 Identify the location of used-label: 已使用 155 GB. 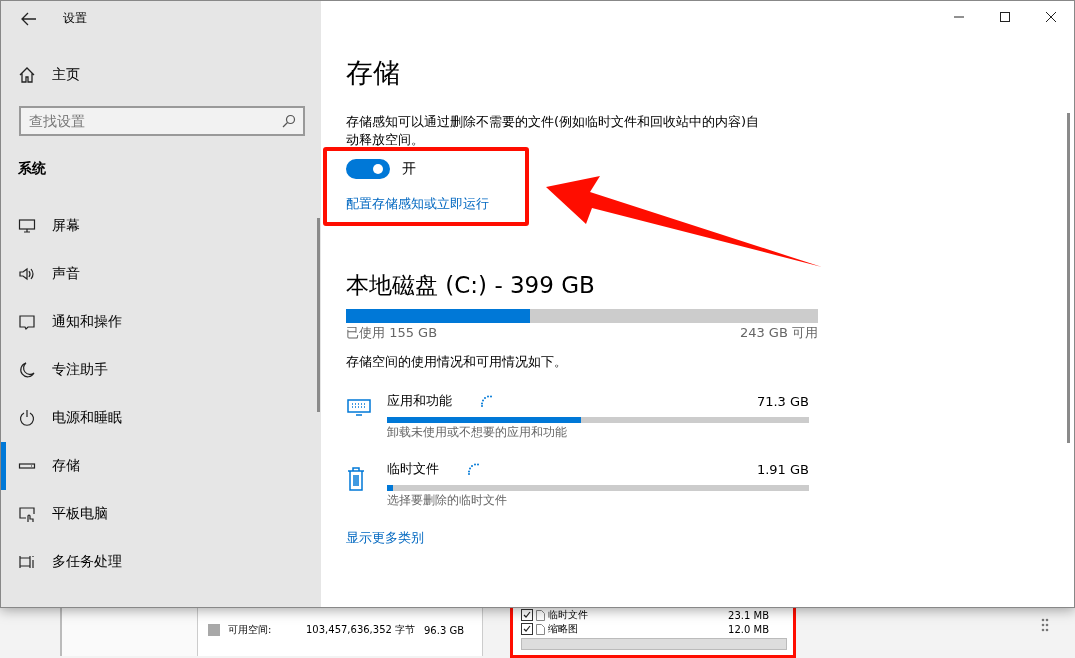
(392, 333).